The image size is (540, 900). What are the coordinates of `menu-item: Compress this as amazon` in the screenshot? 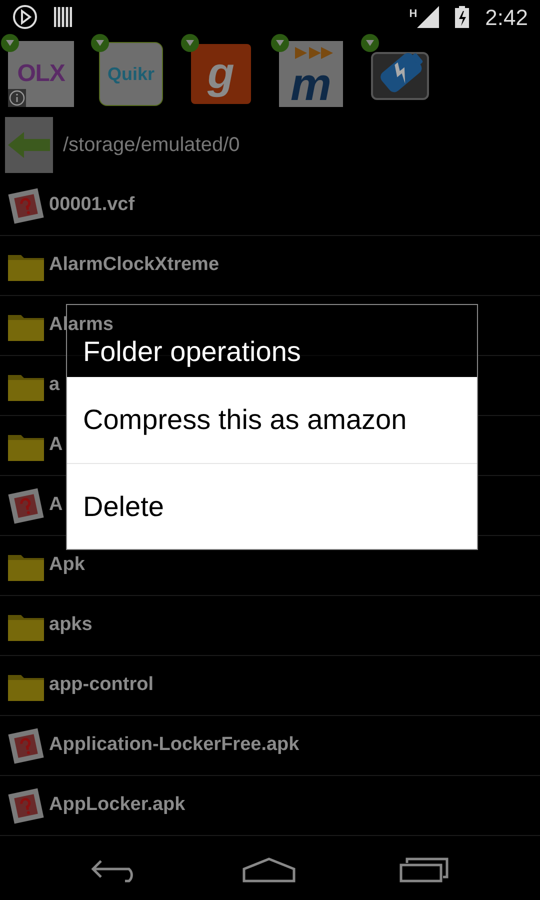 It's located at (272, 420).